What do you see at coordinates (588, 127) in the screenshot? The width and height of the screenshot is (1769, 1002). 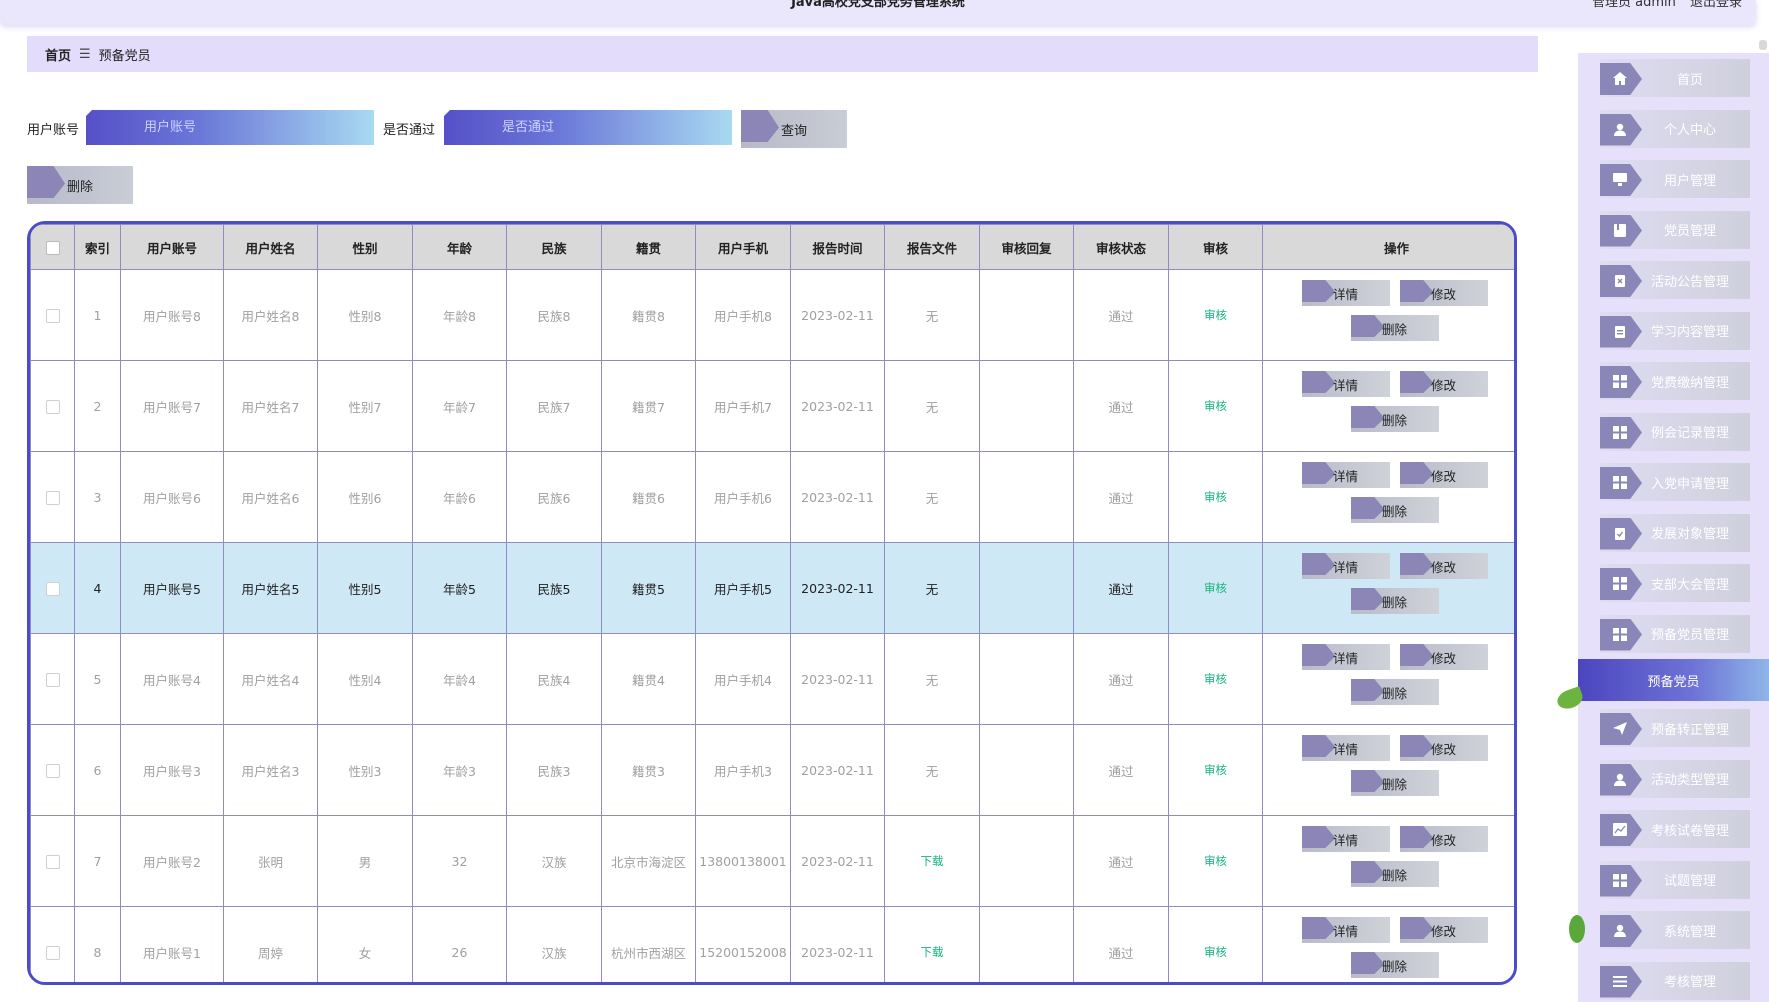 I see `passed-search-input` at bounding box center [588, 127].